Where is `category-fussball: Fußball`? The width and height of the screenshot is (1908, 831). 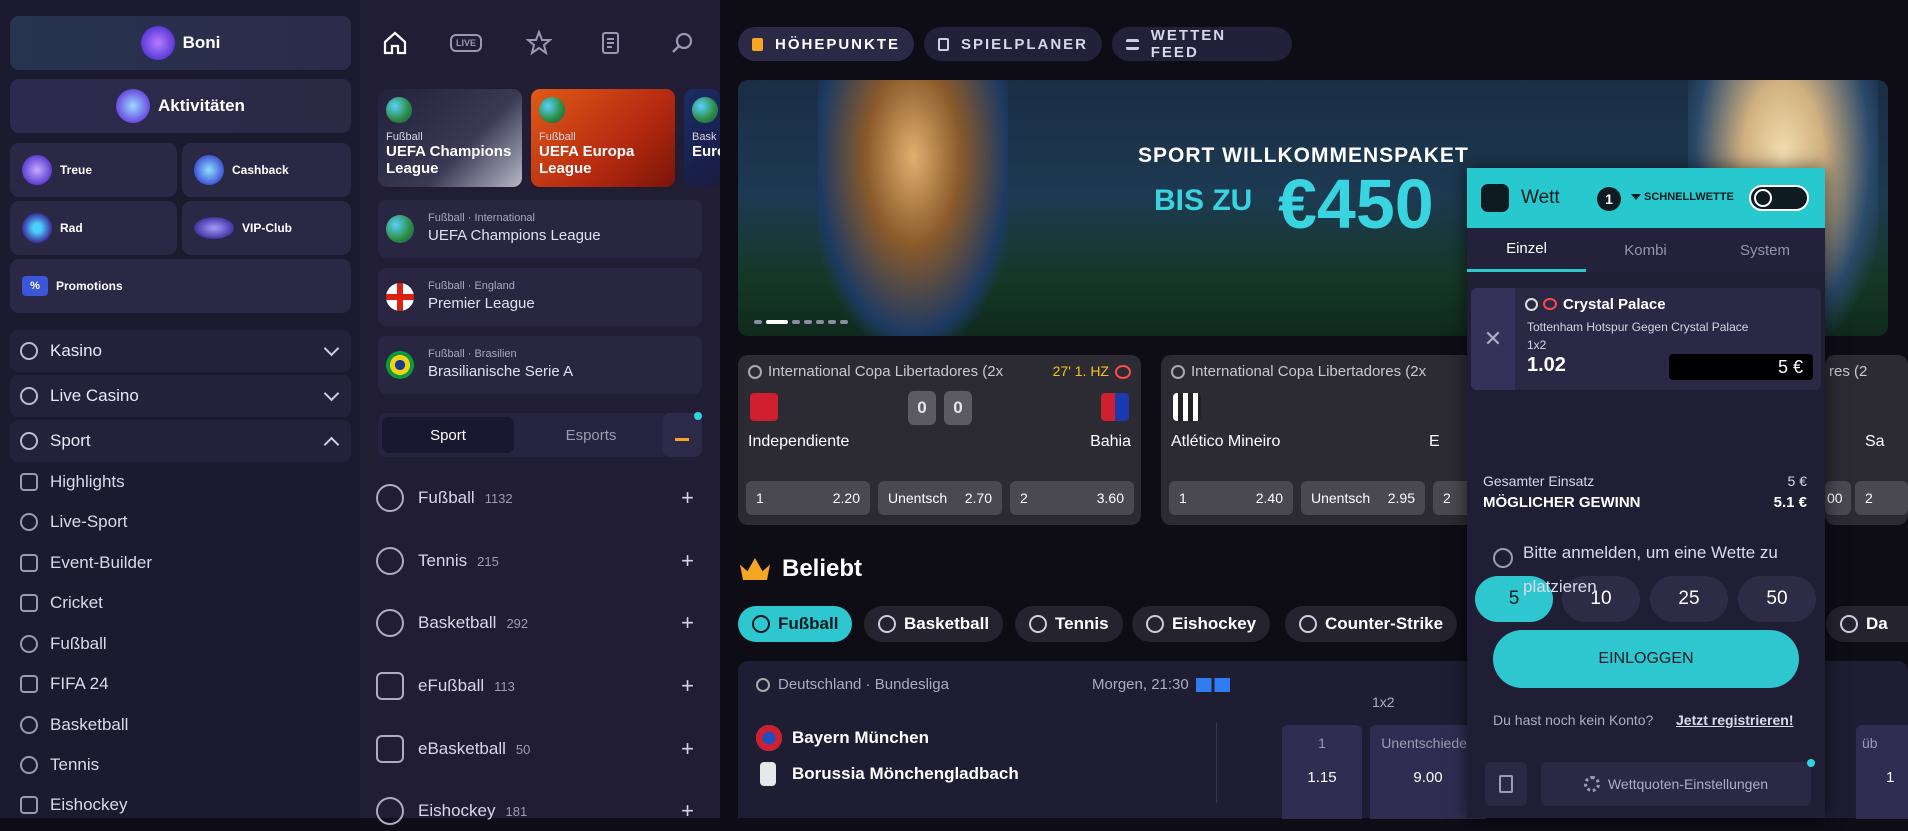 category-fussball: Fußball is located at coordinates (795, 624).